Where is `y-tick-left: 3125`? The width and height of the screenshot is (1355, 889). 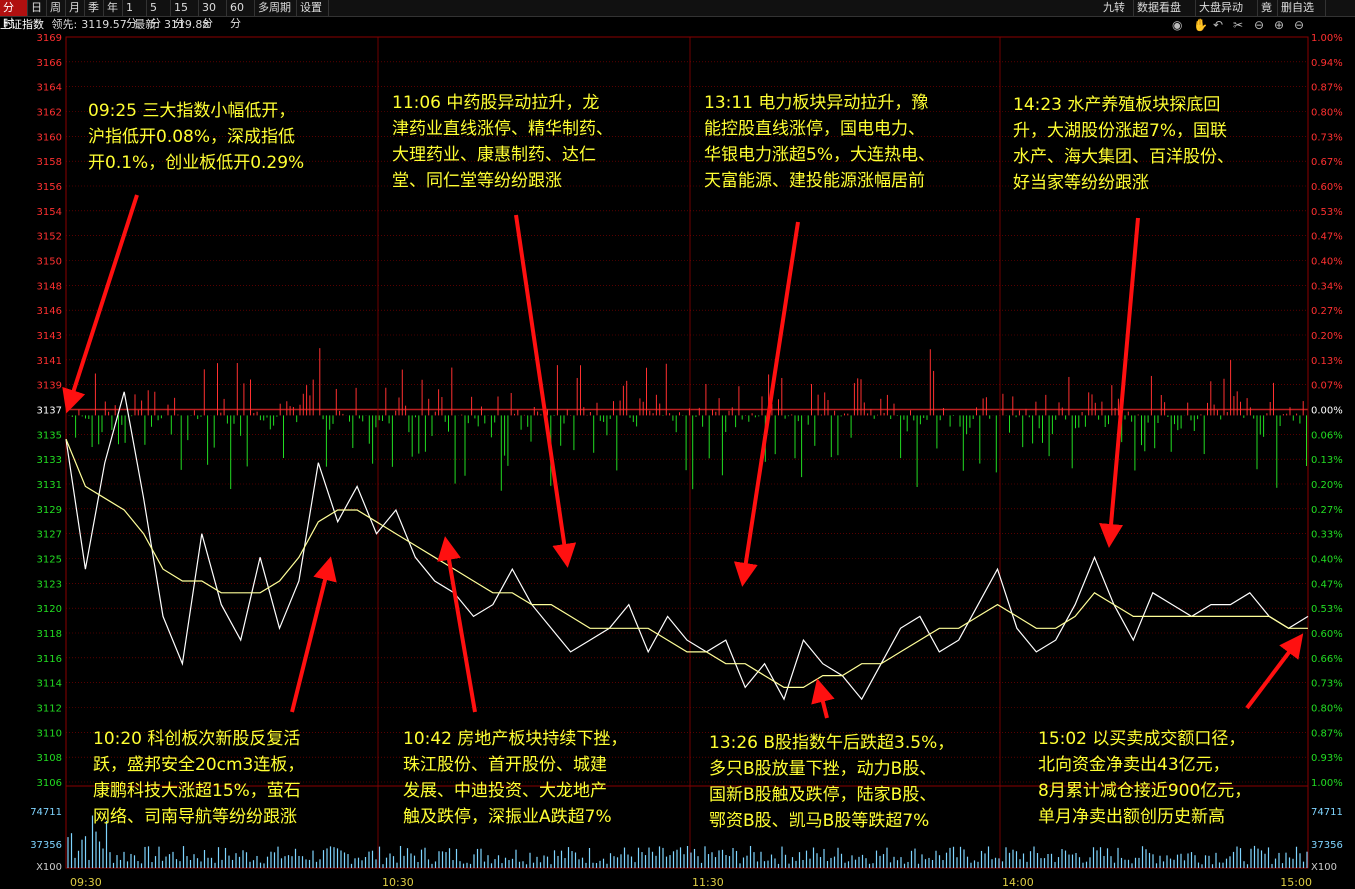 y-tick-left: 3125 is located at coordinates (49, 560).